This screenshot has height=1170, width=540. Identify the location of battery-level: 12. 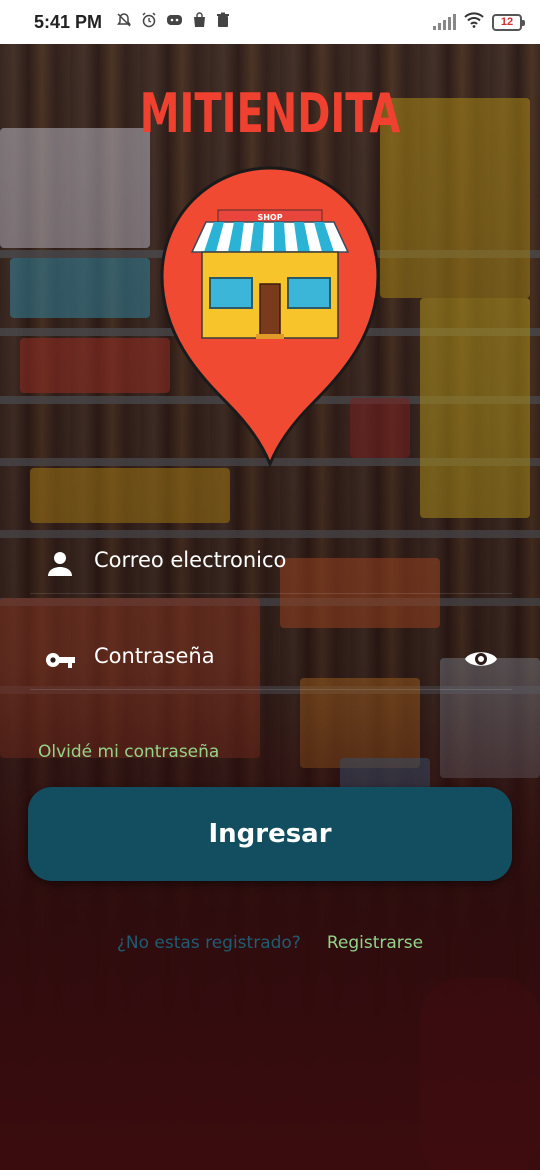
(507, 22).